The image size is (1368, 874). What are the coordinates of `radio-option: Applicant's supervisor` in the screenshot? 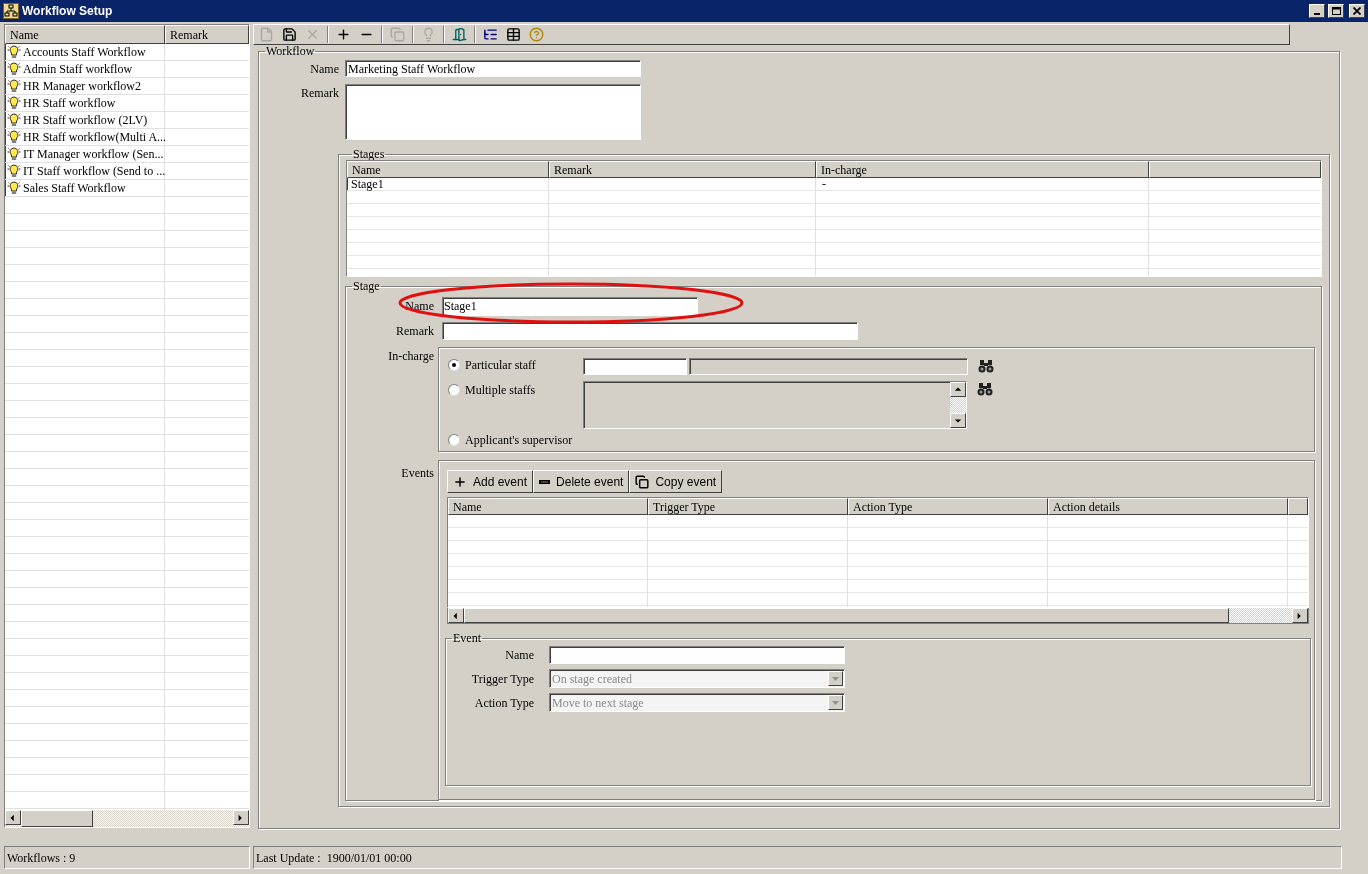 It's located at (515, 440).